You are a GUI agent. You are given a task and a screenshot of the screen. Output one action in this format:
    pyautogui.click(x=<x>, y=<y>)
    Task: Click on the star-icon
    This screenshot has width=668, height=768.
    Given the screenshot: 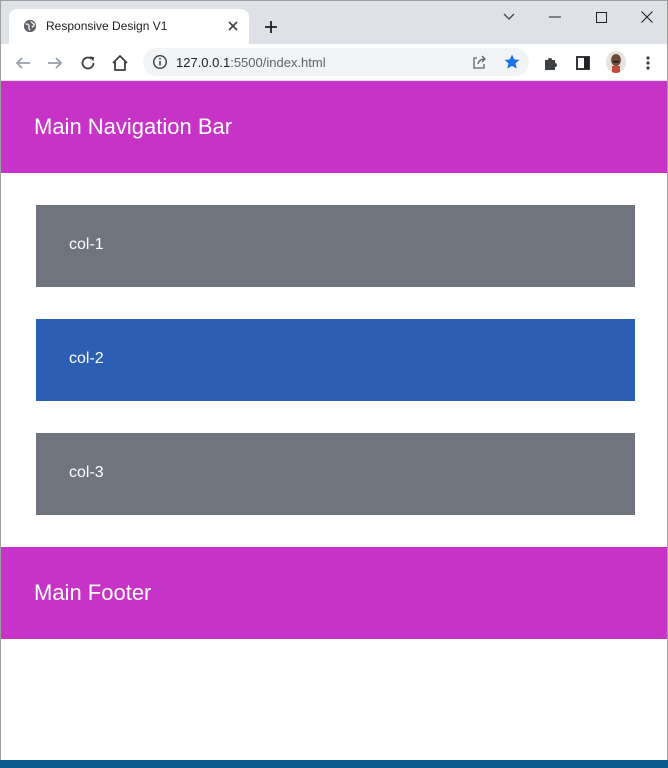 What is the action you would take?
    pyautogui.click(x=512, y=62)
    